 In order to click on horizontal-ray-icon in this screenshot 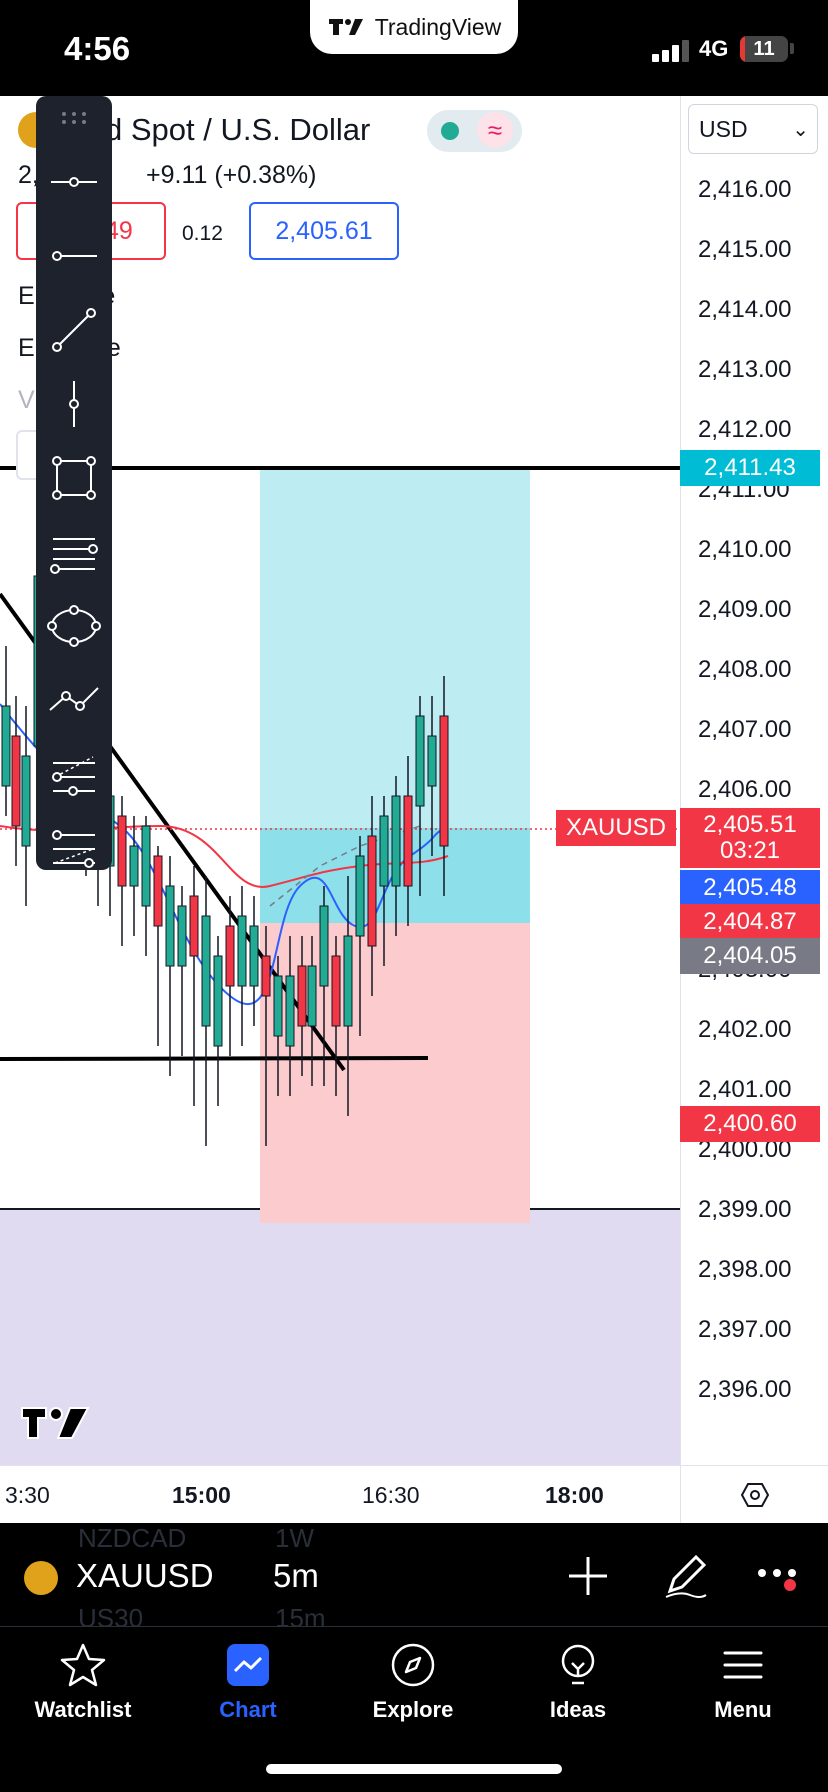, I will do `click(74, 182)`.